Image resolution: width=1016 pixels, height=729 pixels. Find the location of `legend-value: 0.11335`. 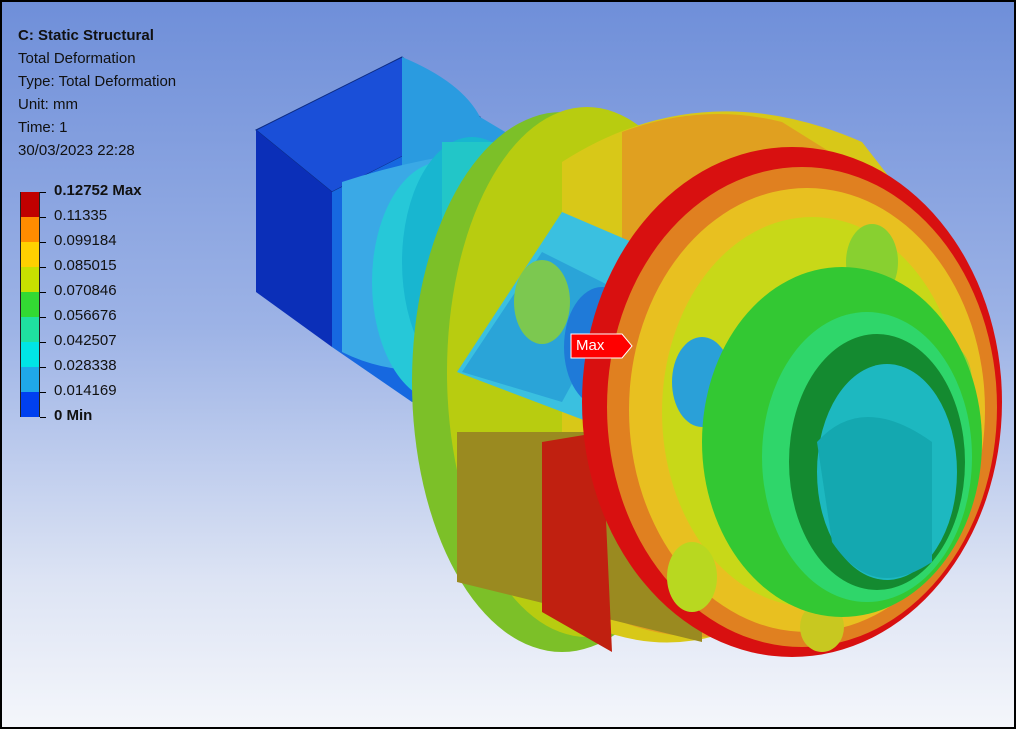

legend-value: 0.11335 is located at coordinates (81, 215).